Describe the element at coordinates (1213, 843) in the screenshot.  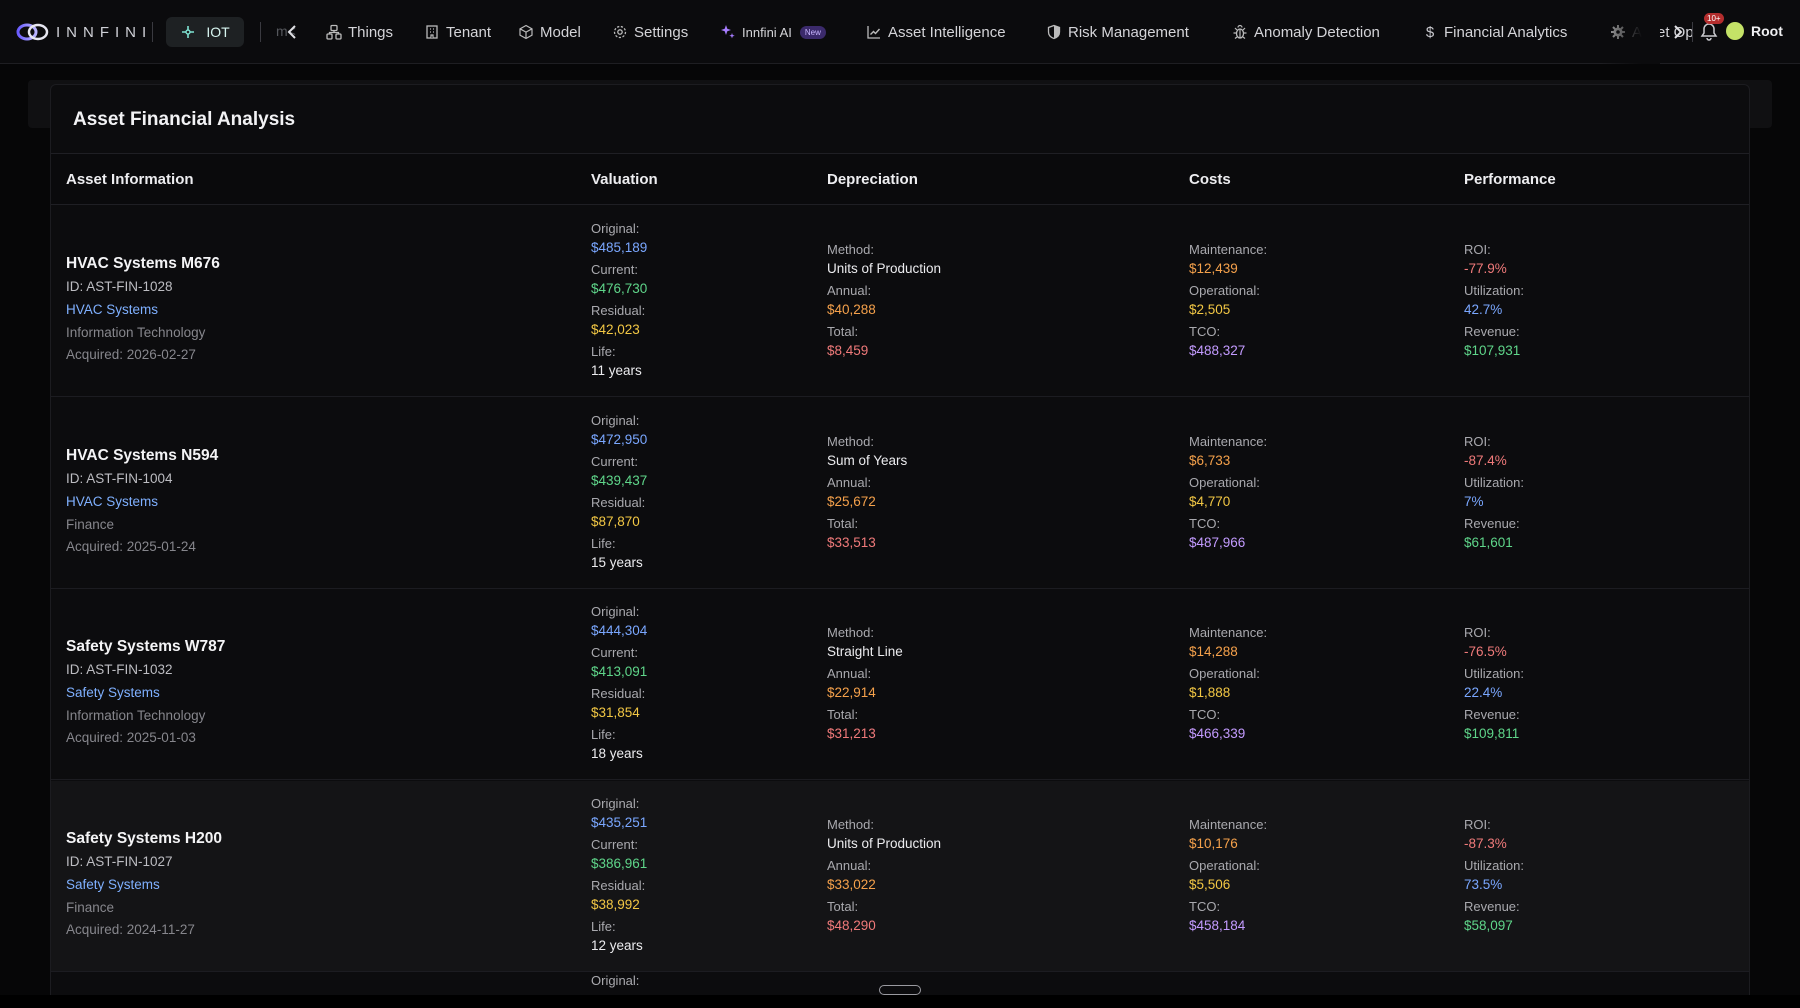
I see `maintenance-value: $10,176` at that location.